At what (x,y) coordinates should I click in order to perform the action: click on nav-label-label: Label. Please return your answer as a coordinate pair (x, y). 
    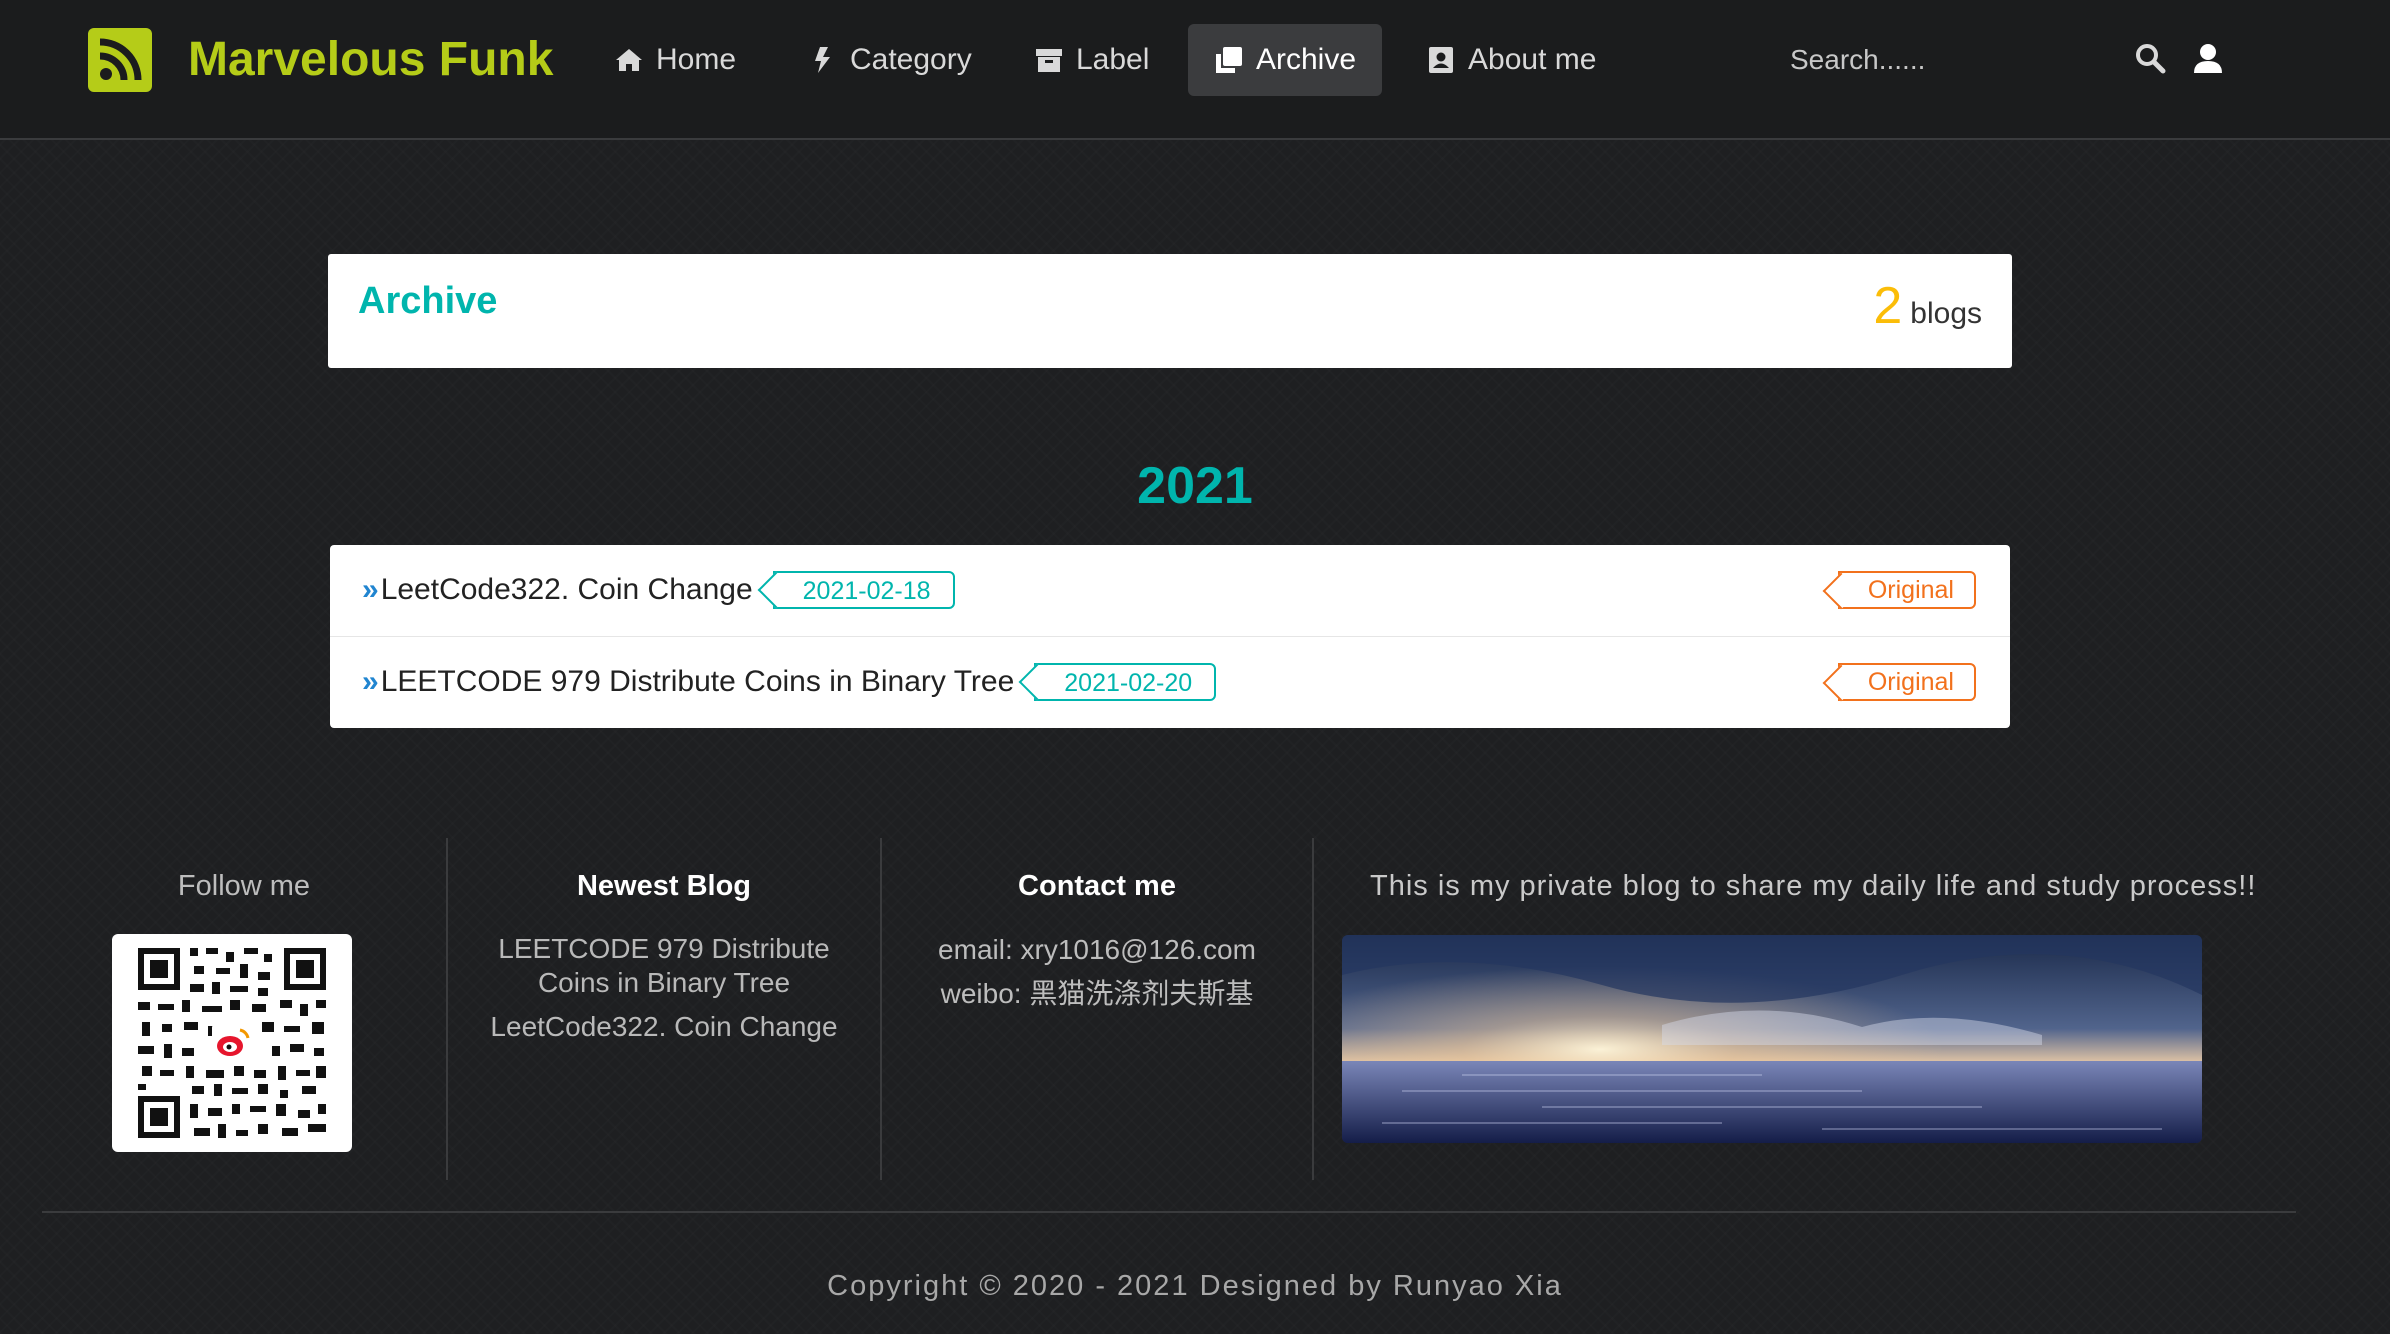
    Looking at the image, I should click on (1113, 59).